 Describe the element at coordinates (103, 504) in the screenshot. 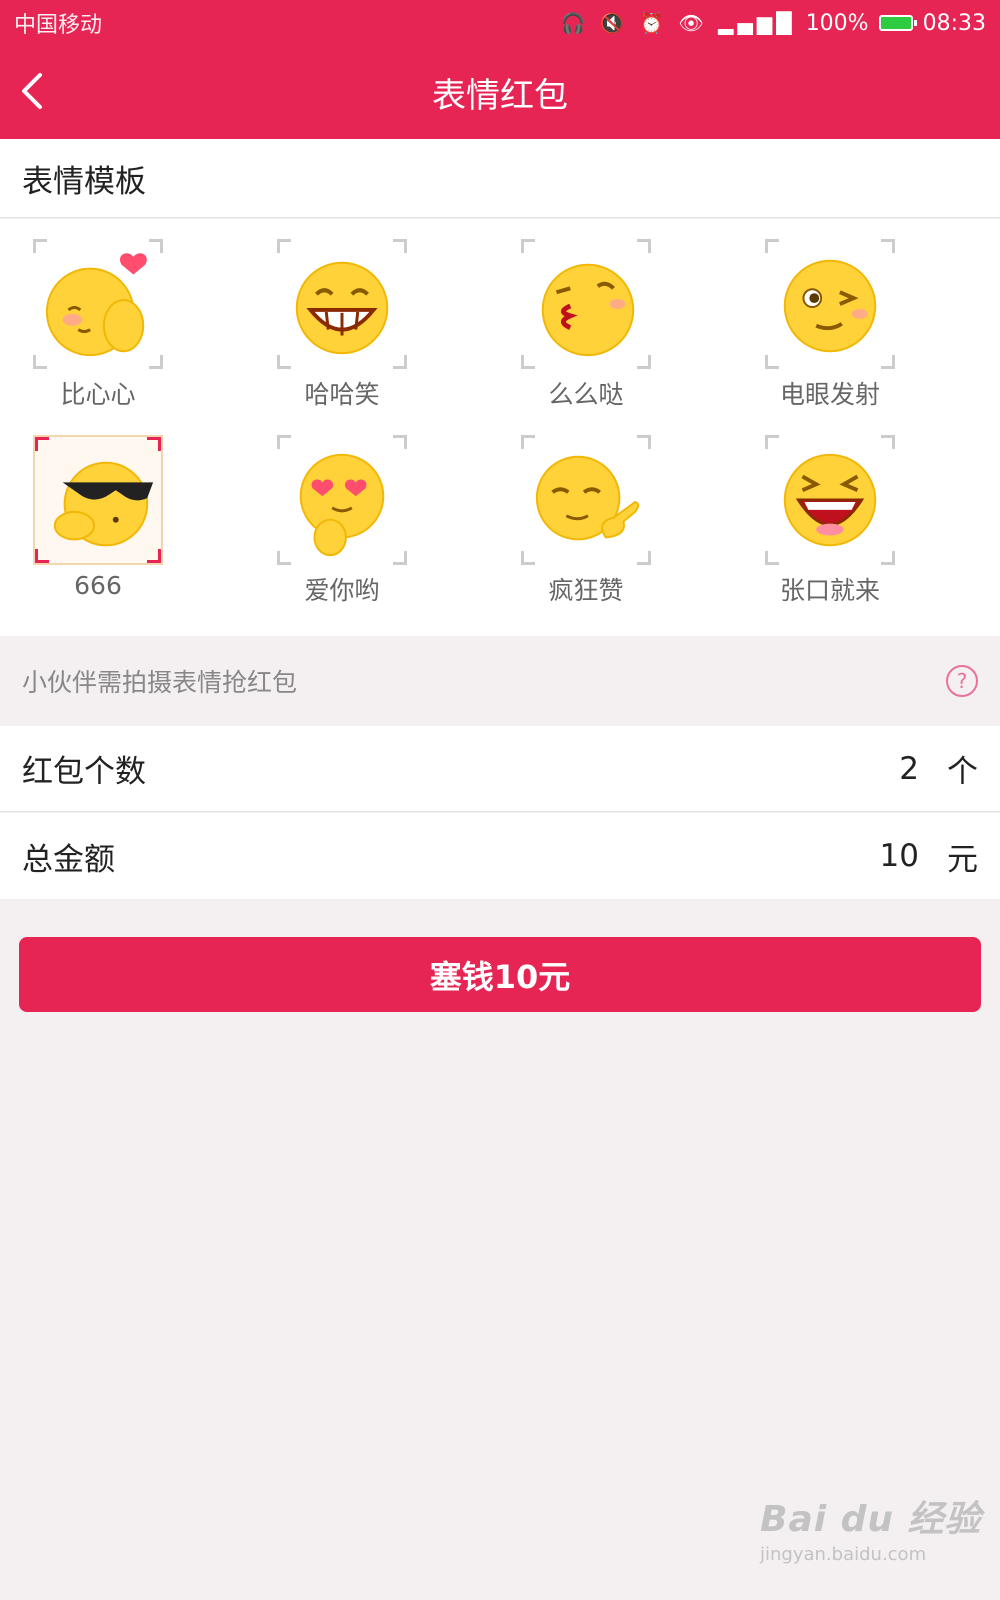

I see `sunglasses-emoji-icon` at that location.